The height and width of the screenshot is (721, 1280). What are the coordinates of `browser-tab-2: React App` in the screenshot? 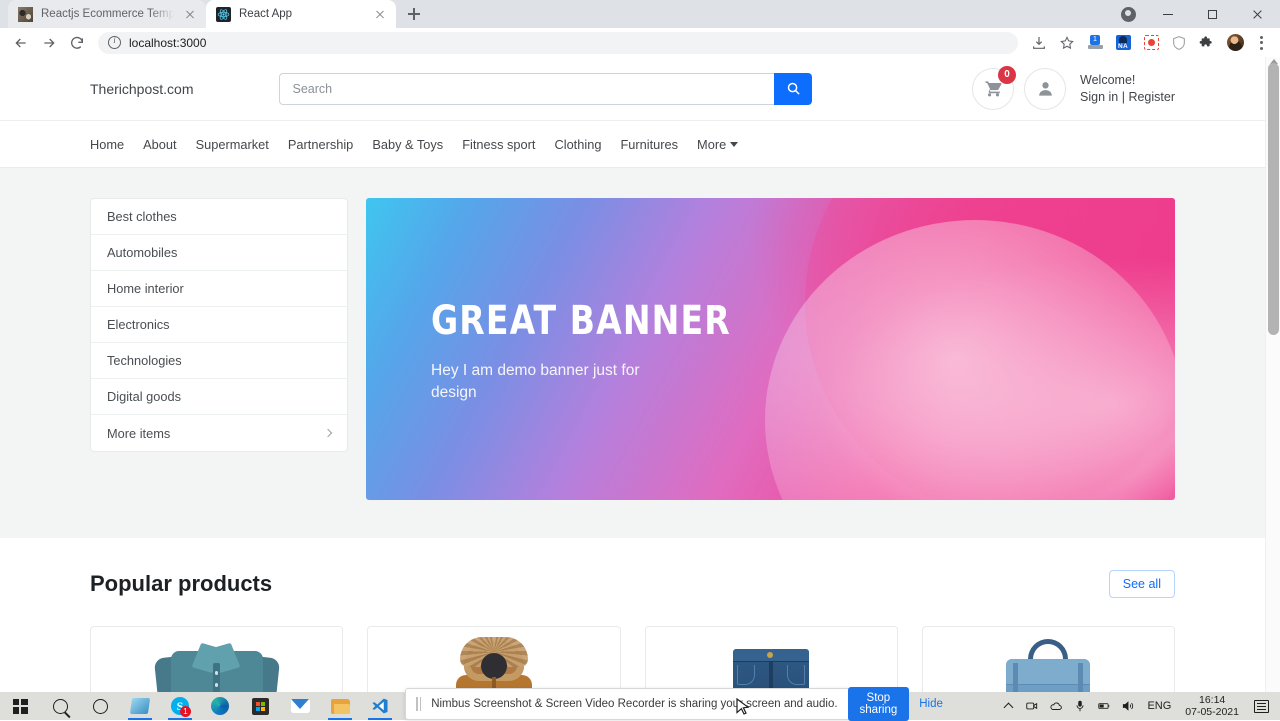 It's located at (301, 14).